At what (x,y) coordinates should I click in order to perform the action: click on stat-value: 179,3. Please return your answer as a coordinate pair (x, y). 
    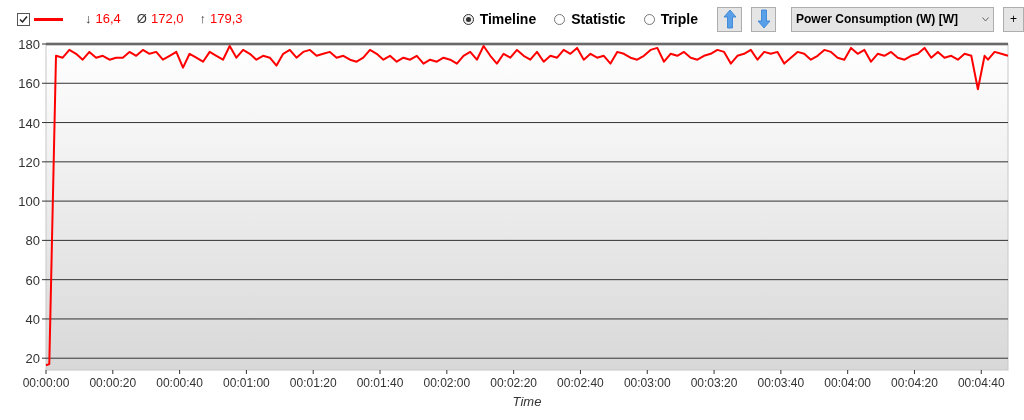
    Looking at the image, I should click on (226, 19).